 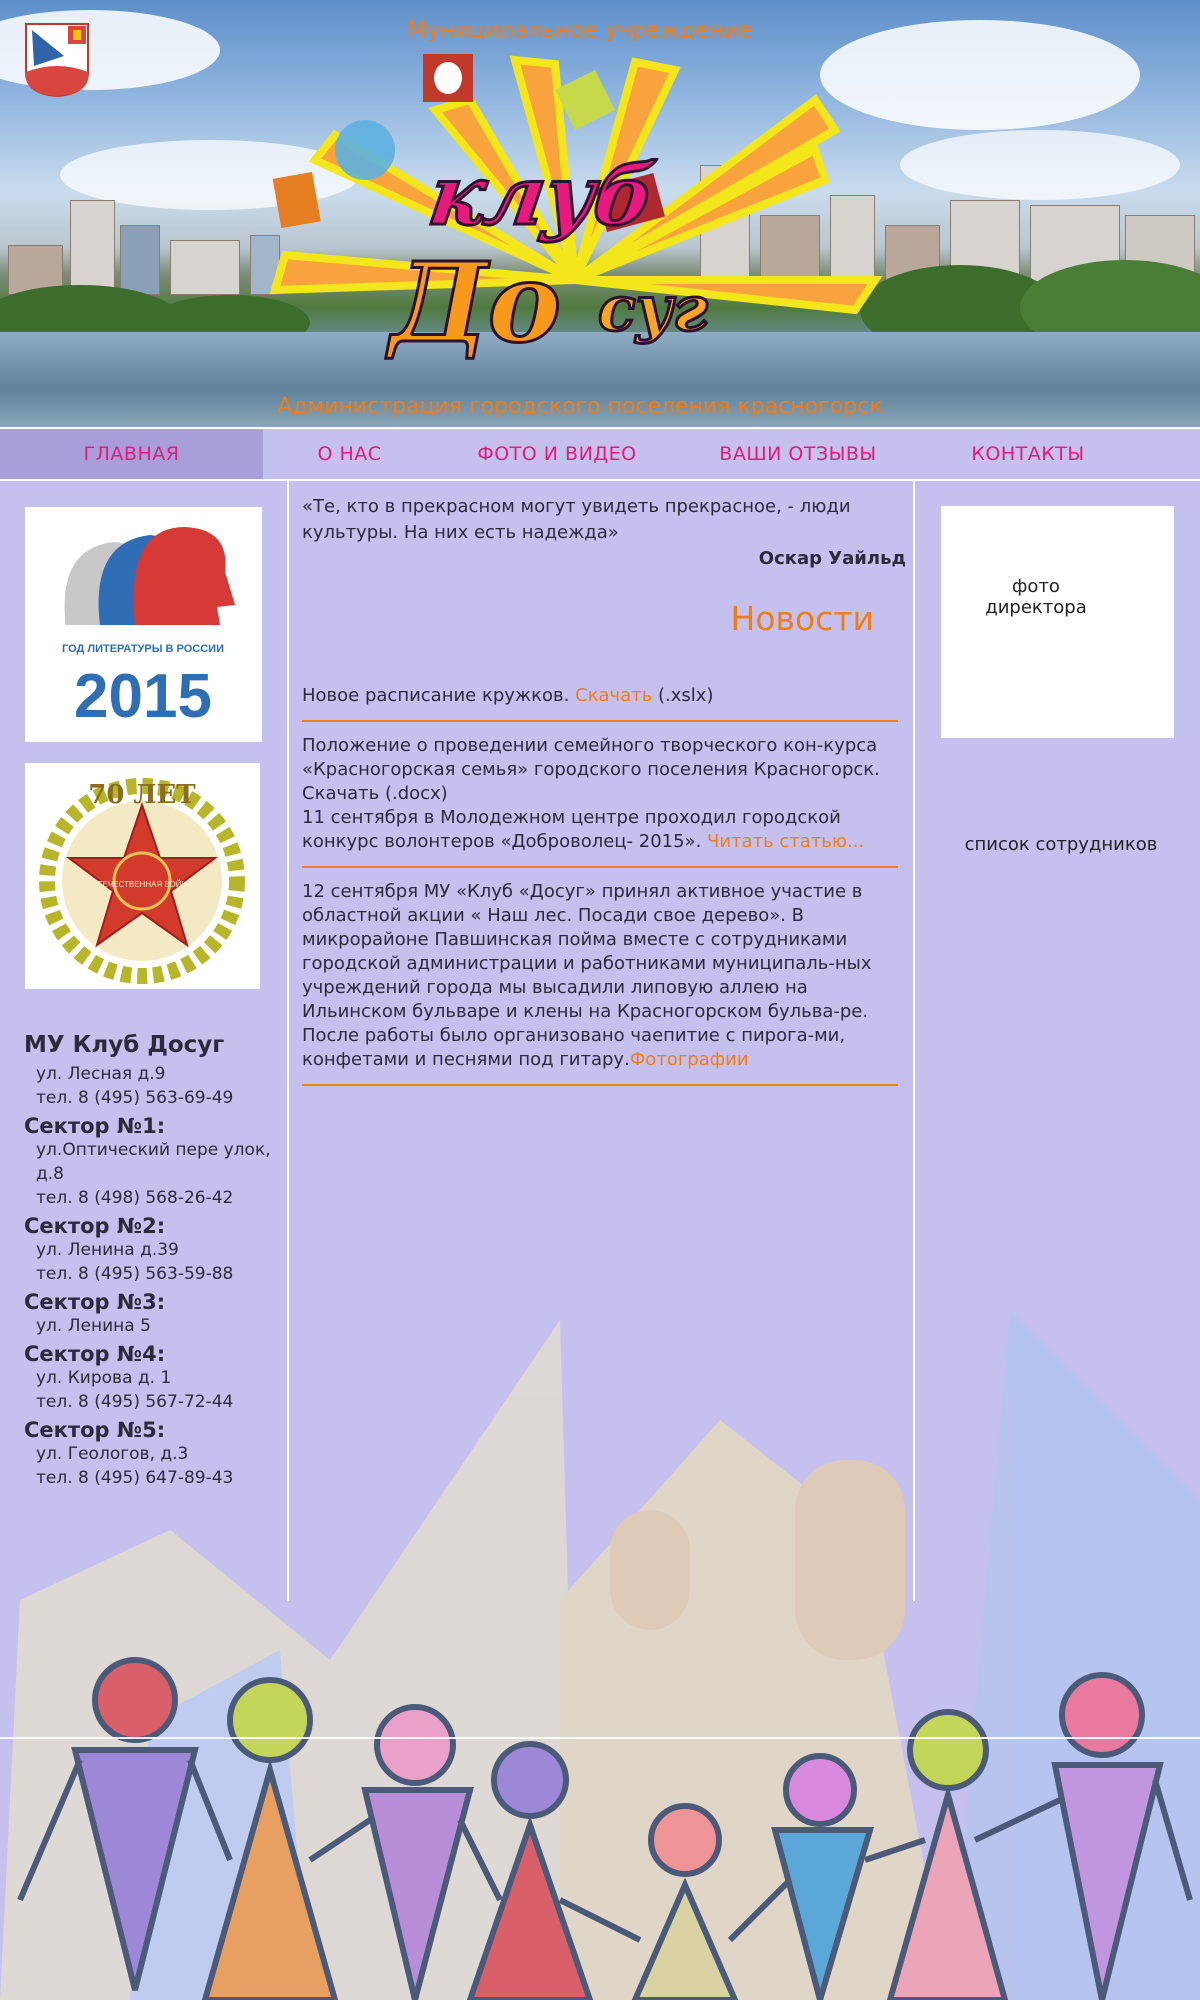 I want to click on staff-list-link: список сотрудников, so click(x=1061, y=844).